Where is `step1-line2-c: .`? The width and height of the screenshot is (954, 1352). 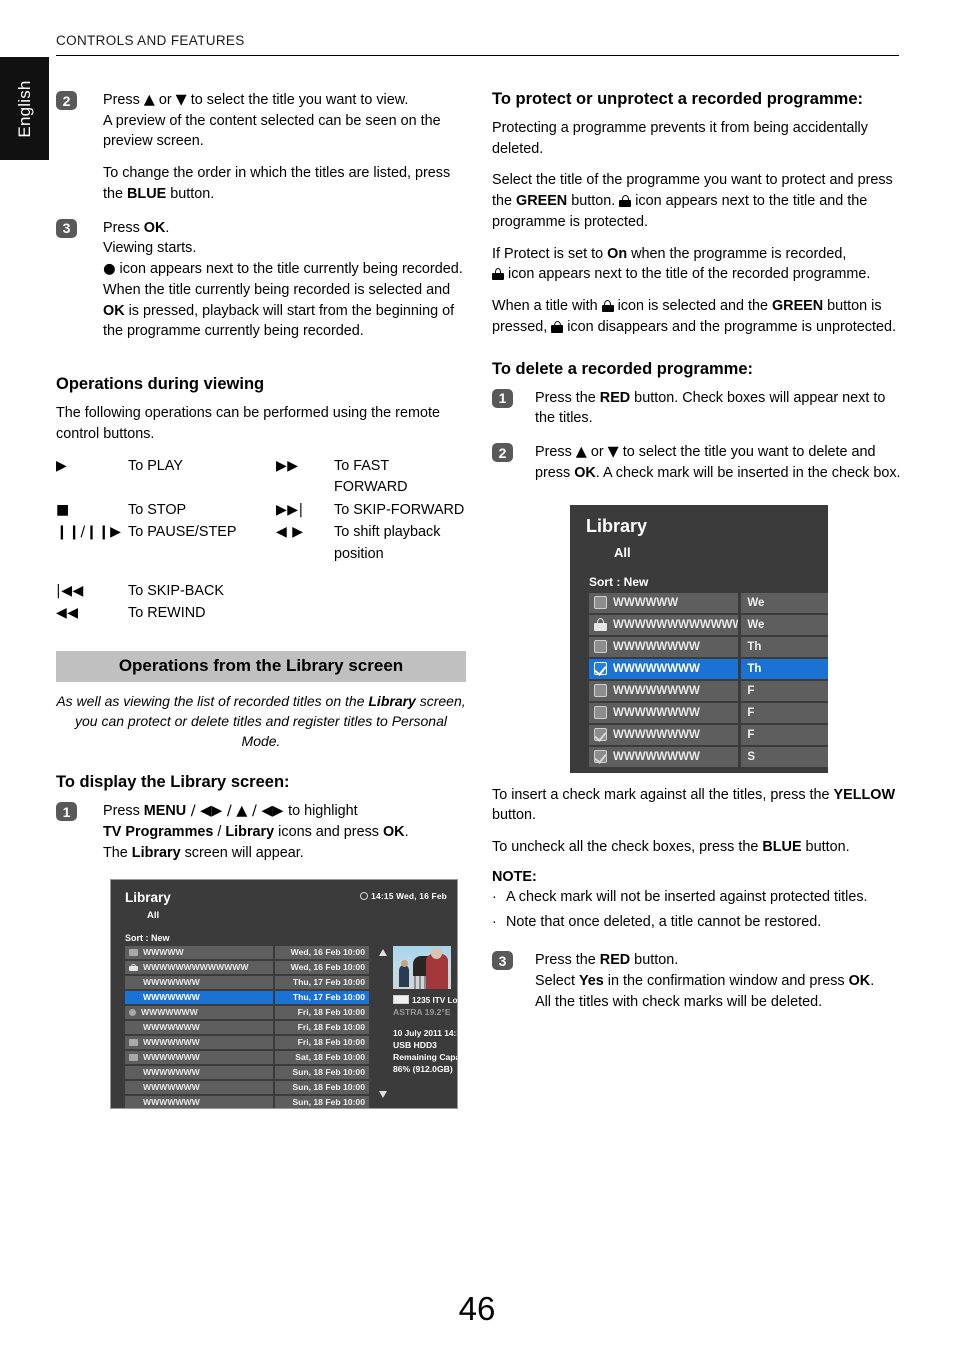 step1-line2-c: . is located at coordinates (406, 832).